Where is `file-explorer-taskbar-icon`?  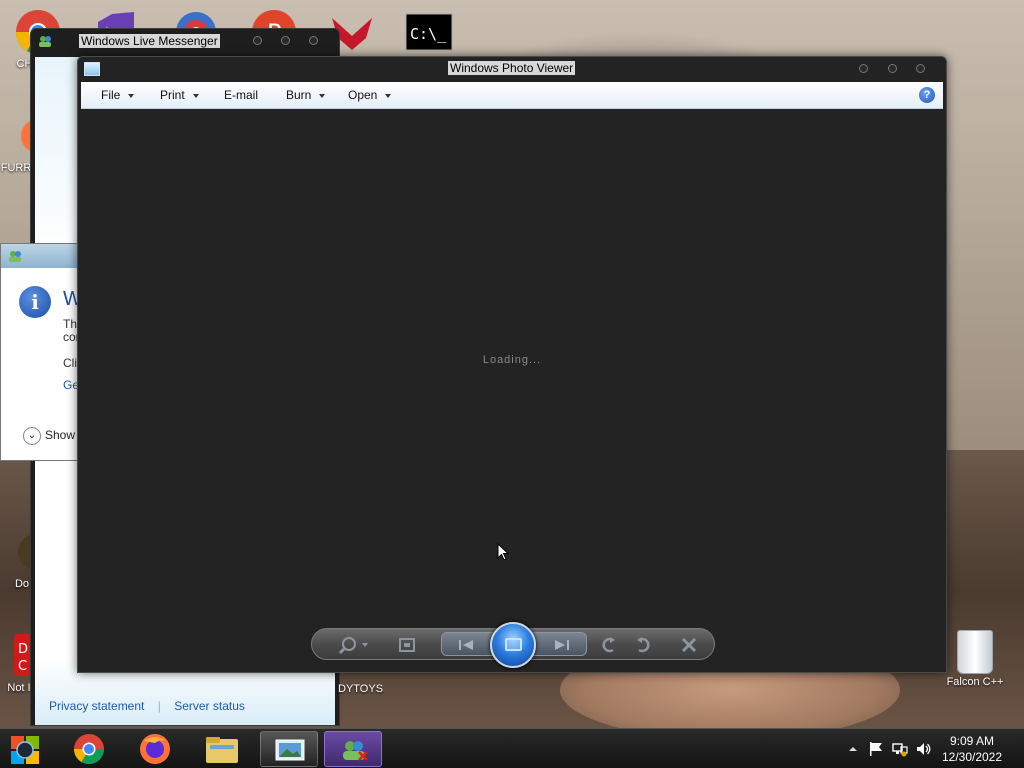 file-explorer-taskbar-icon is located at coordinates (222, 749).